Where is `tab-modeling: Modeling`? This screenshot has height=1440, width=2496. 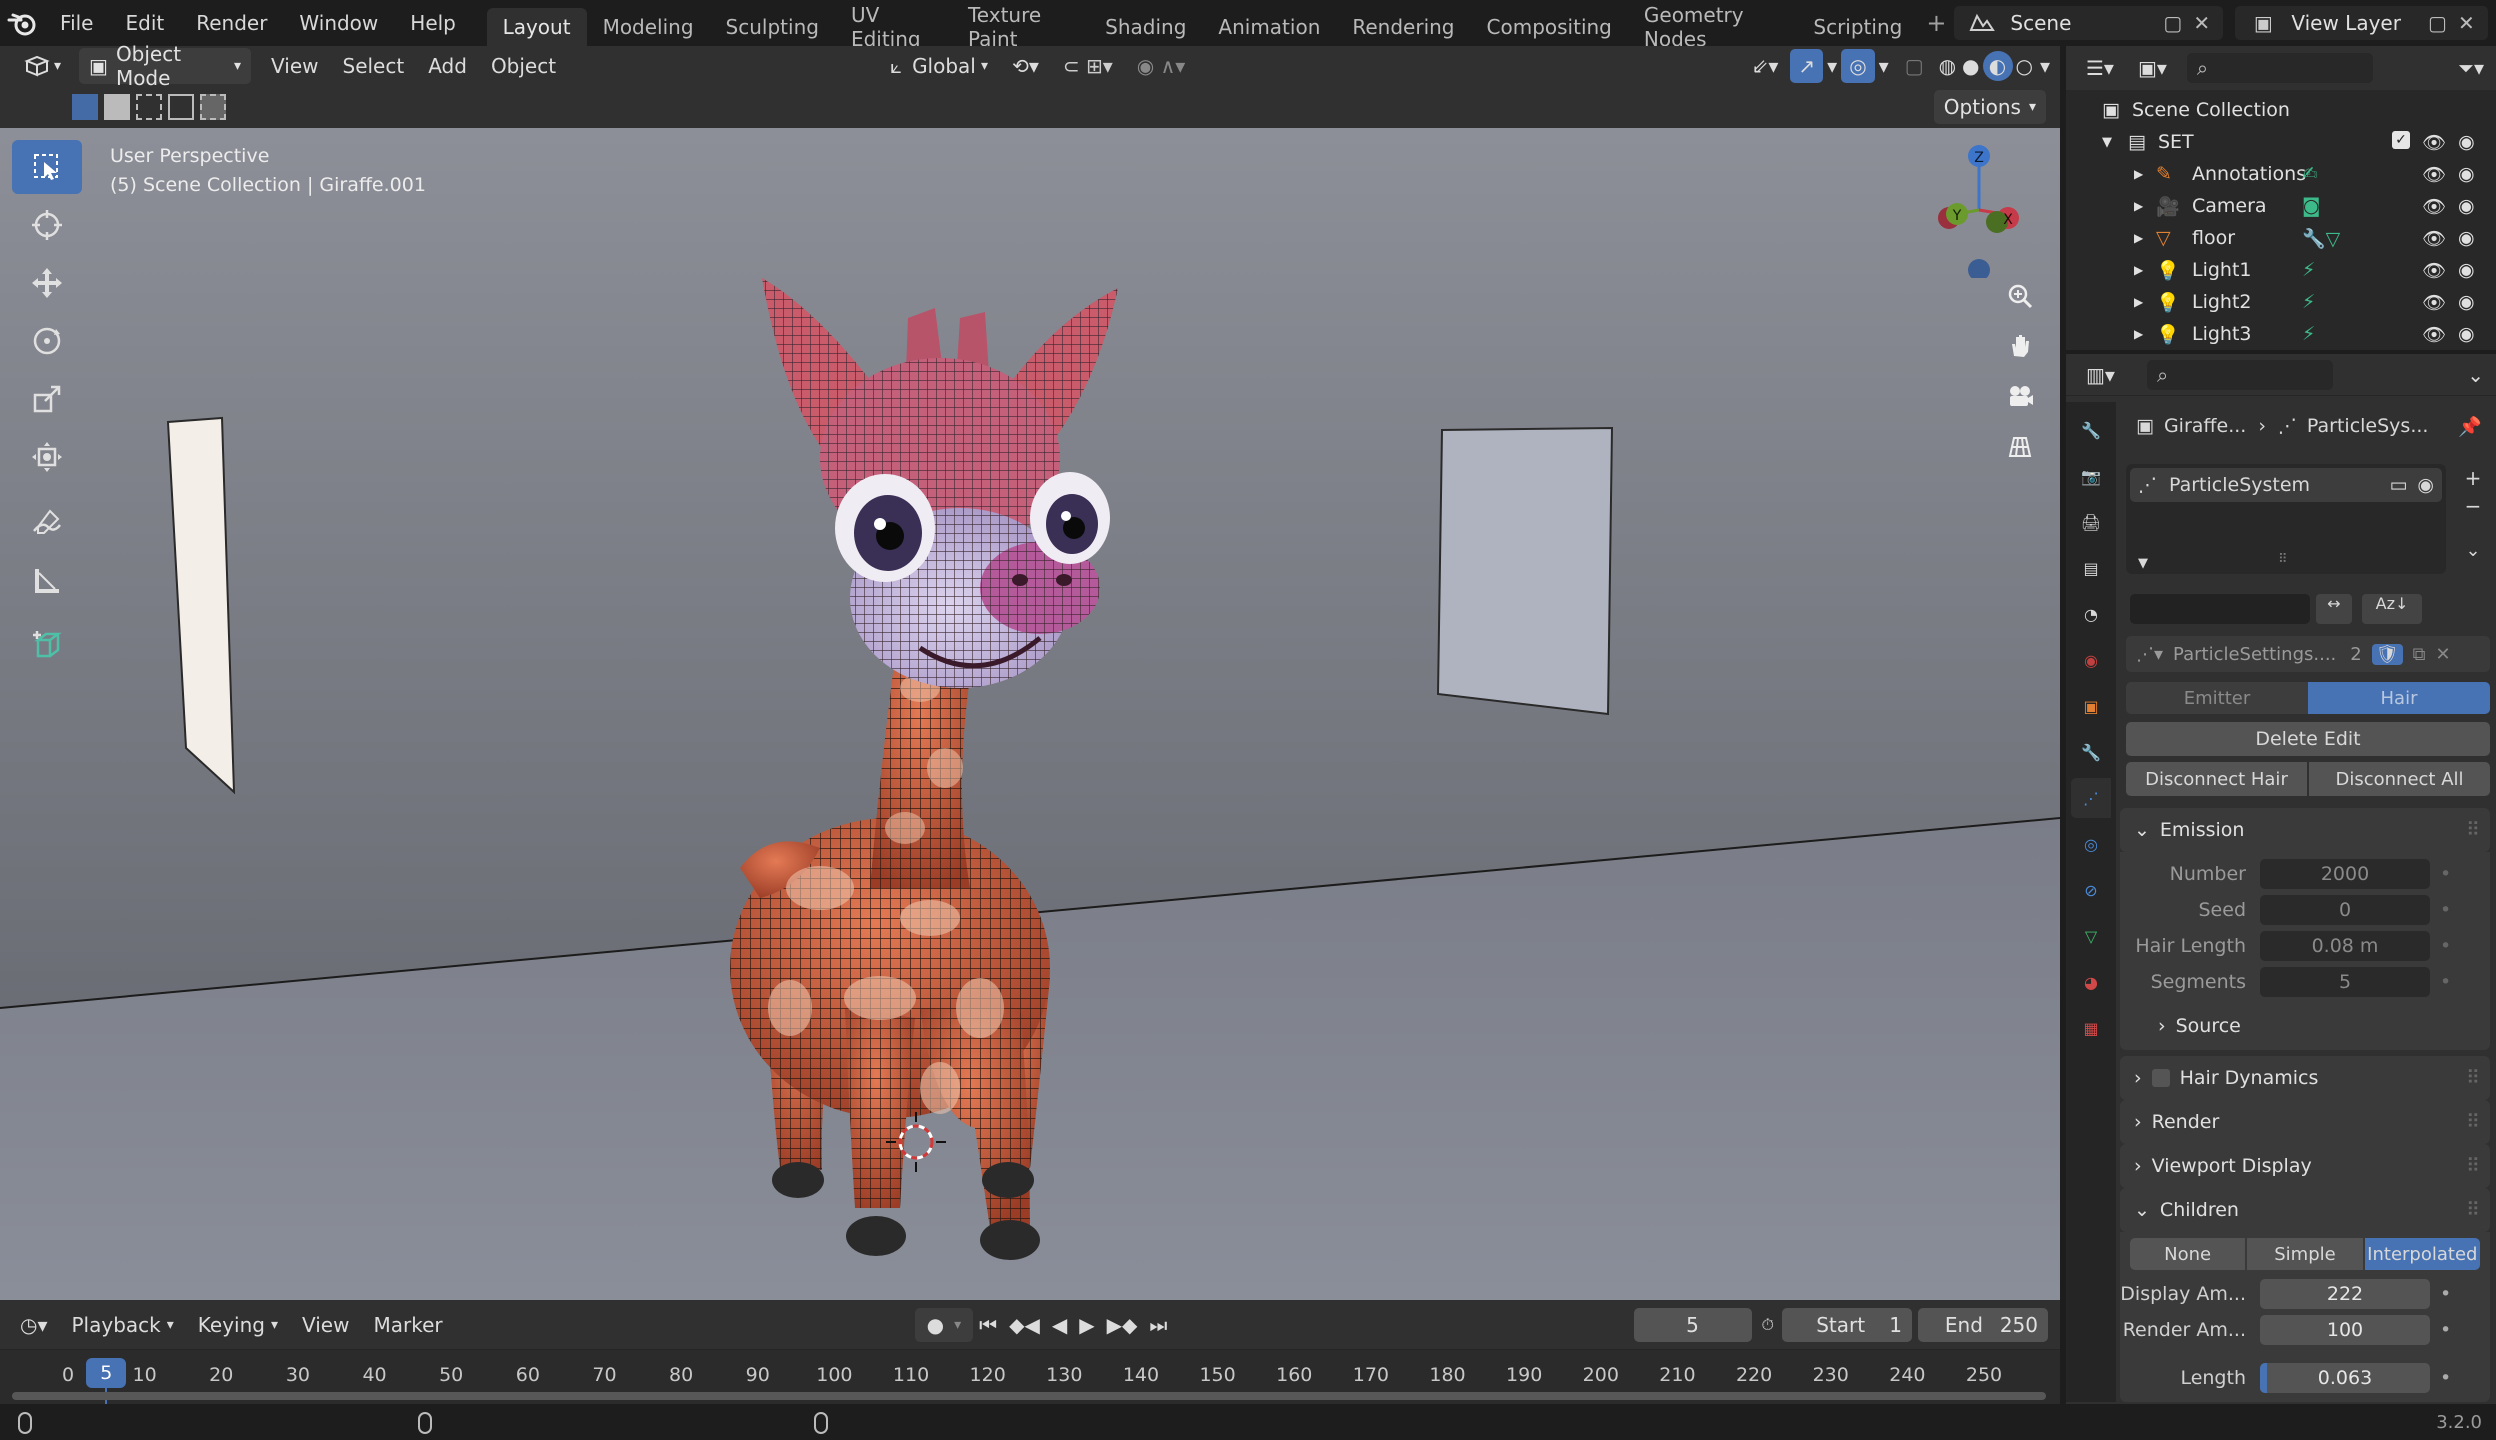
tab-modeling: Modeling is located at coordinates (648, 27).